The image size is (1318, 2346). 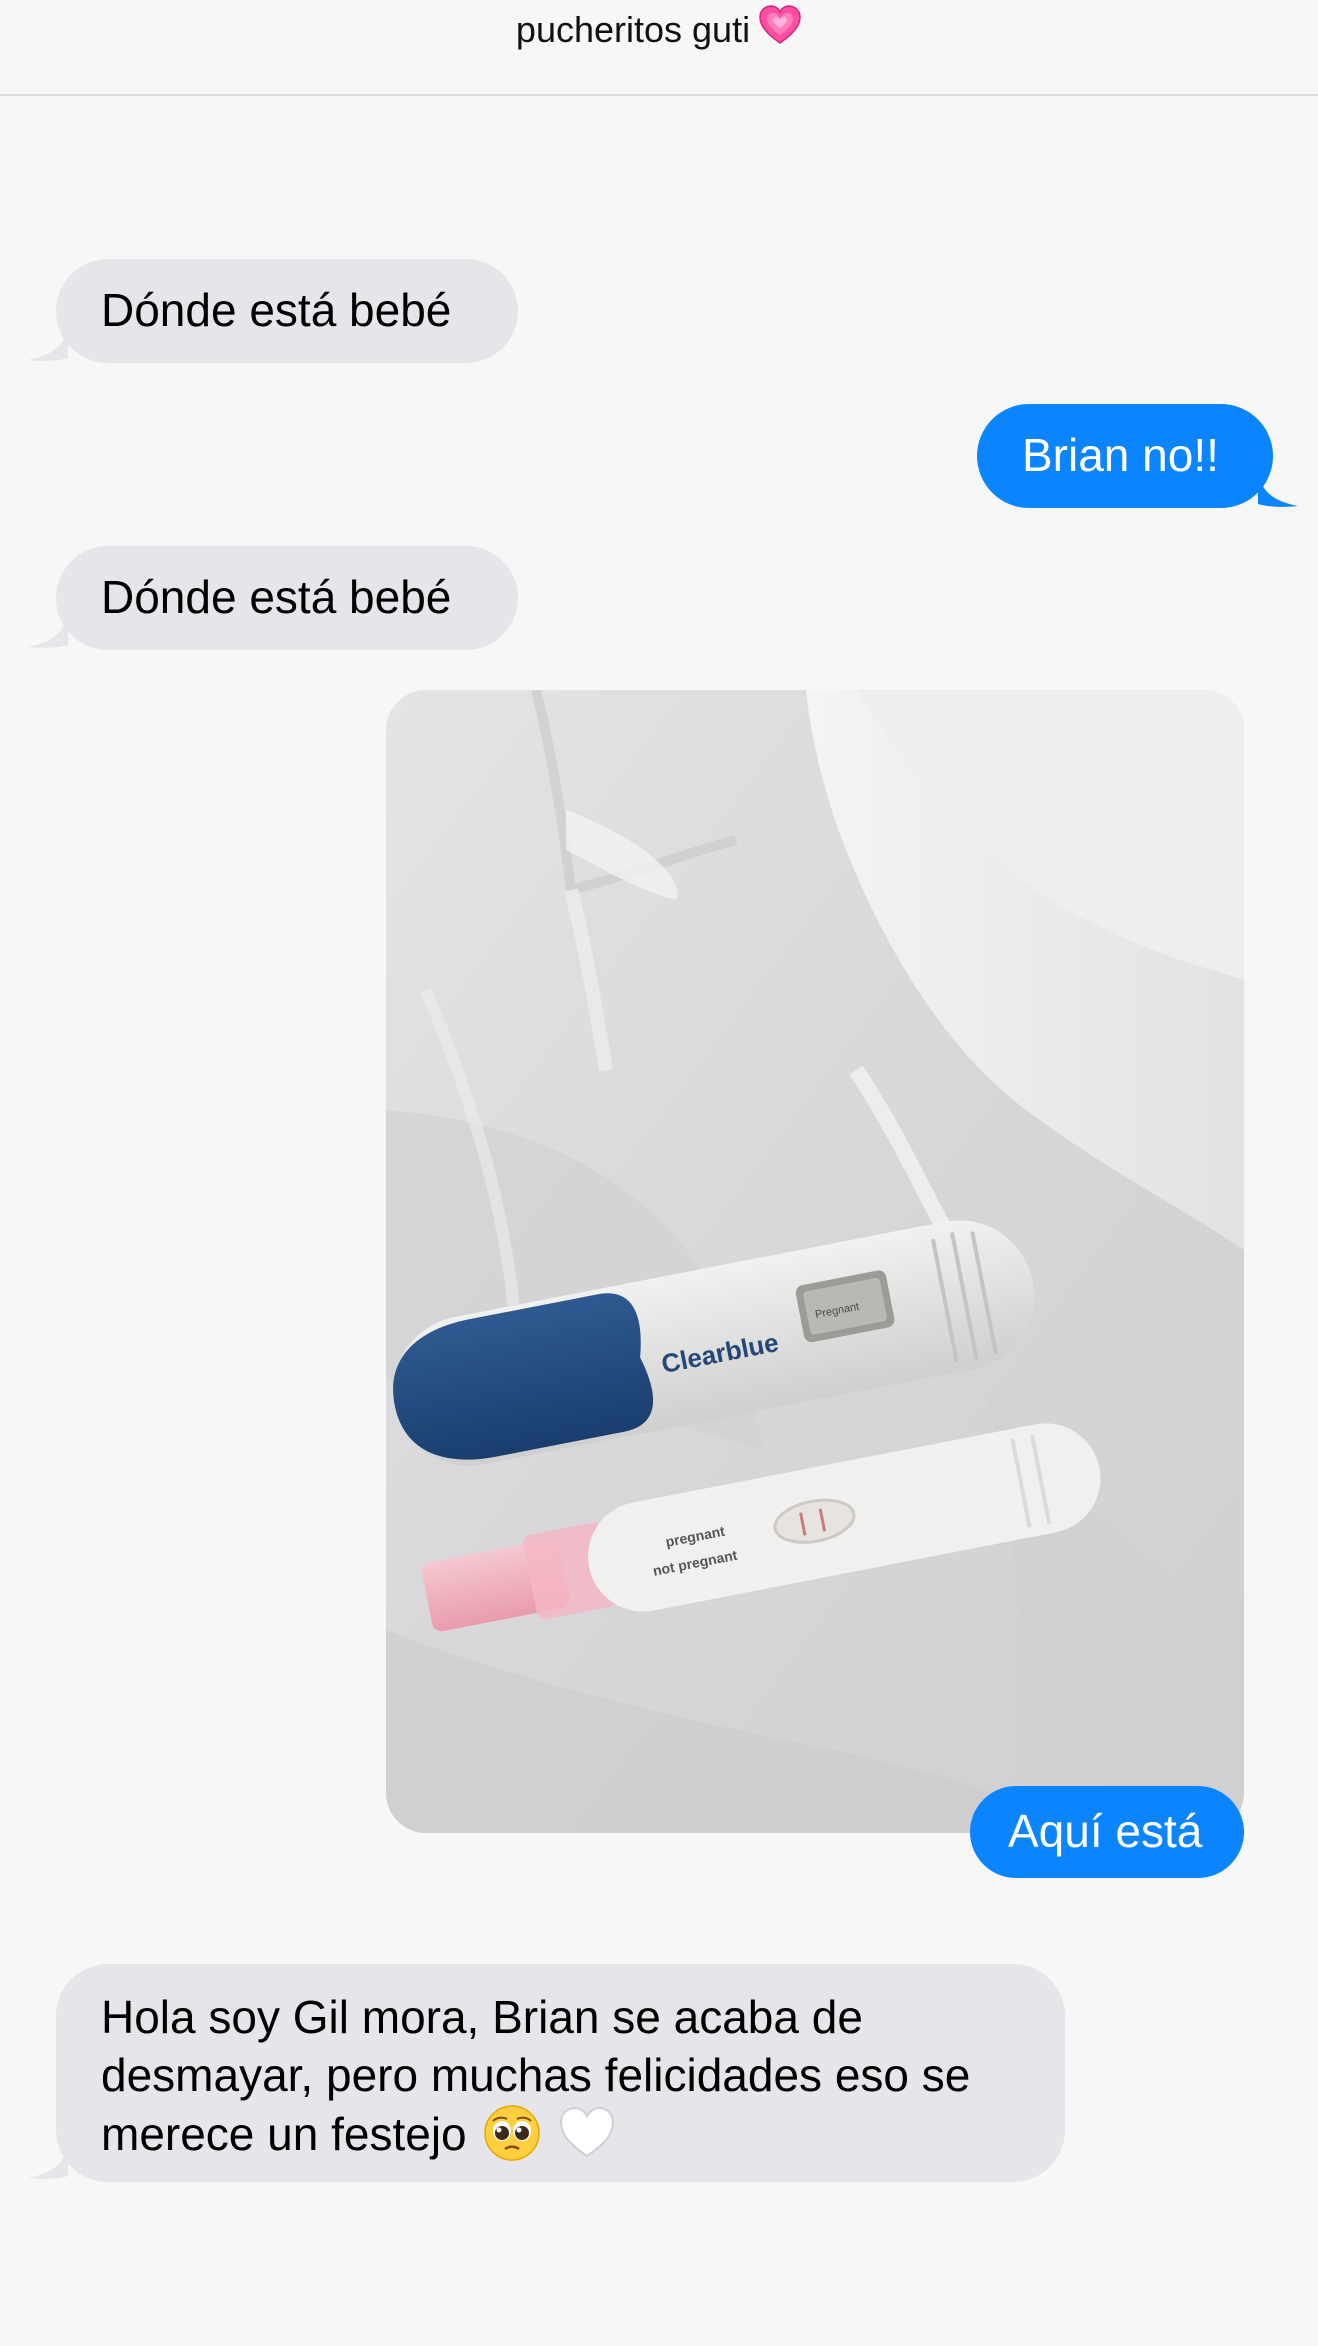 What do you see at coordinates (633, 29) in the screenshot?
I see `contact-name-text: pucheritos guti` at bounding box center [633, 29].